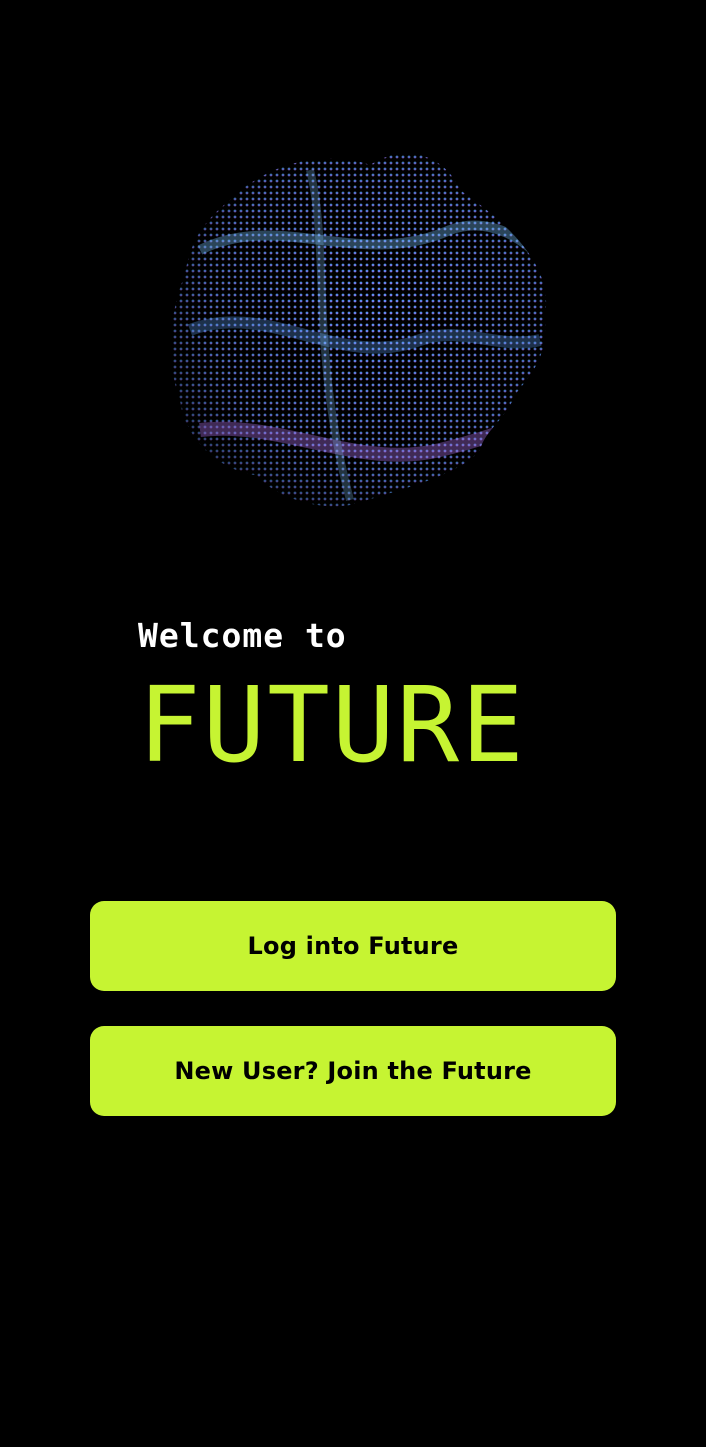 This screenshot has width=706, height=1447. What do you see at coordinates (353, 946) in the screenshot?
I see `login-button: Log into Future` at bounding box center [353, 946].